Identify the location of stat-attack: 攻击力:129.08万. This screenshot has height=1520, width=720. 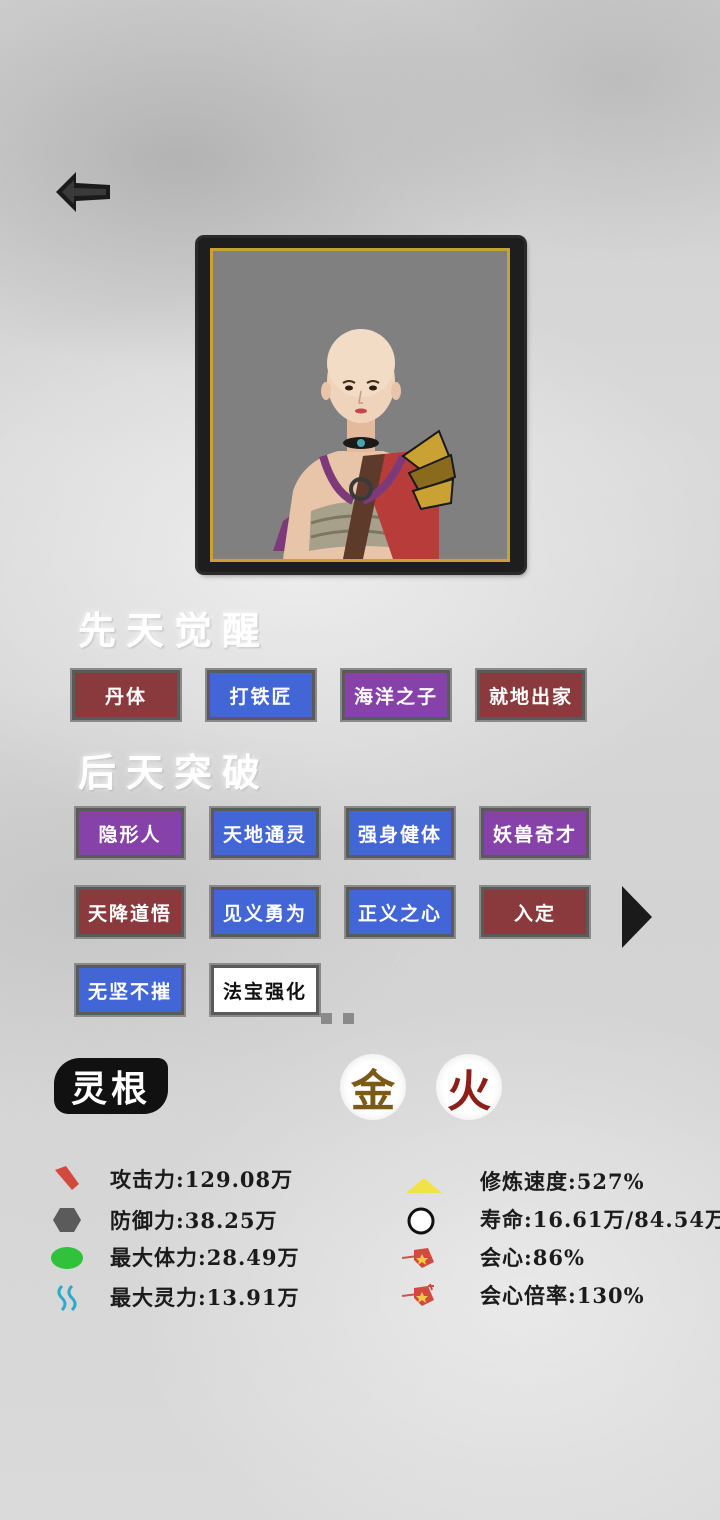
(202, 1179).